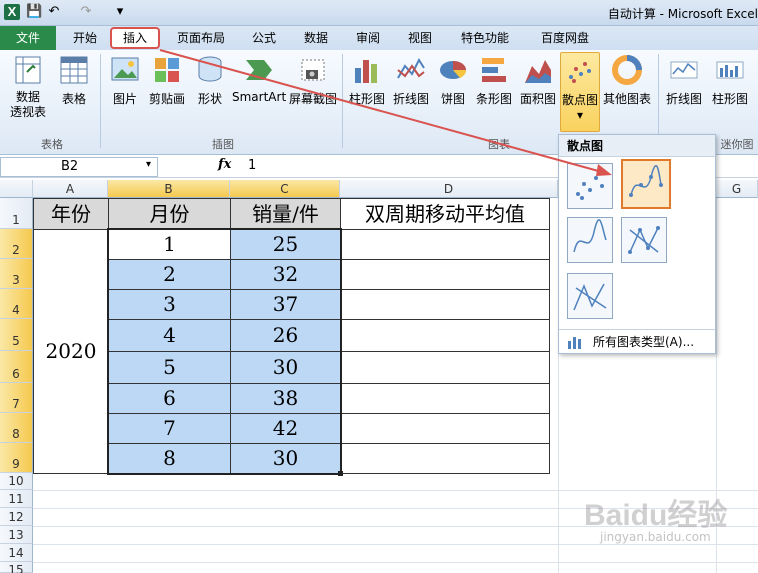  I want to click on row-header-3: 3, so click(16, 274).